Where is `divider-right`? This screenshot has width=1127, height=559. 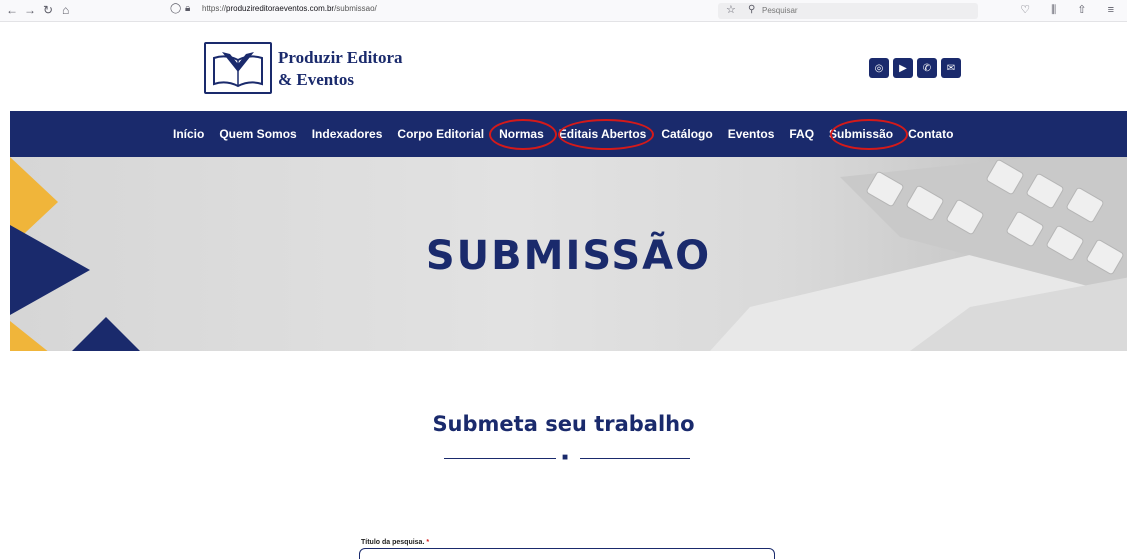
divider-right is located at coordinates (635, 458).